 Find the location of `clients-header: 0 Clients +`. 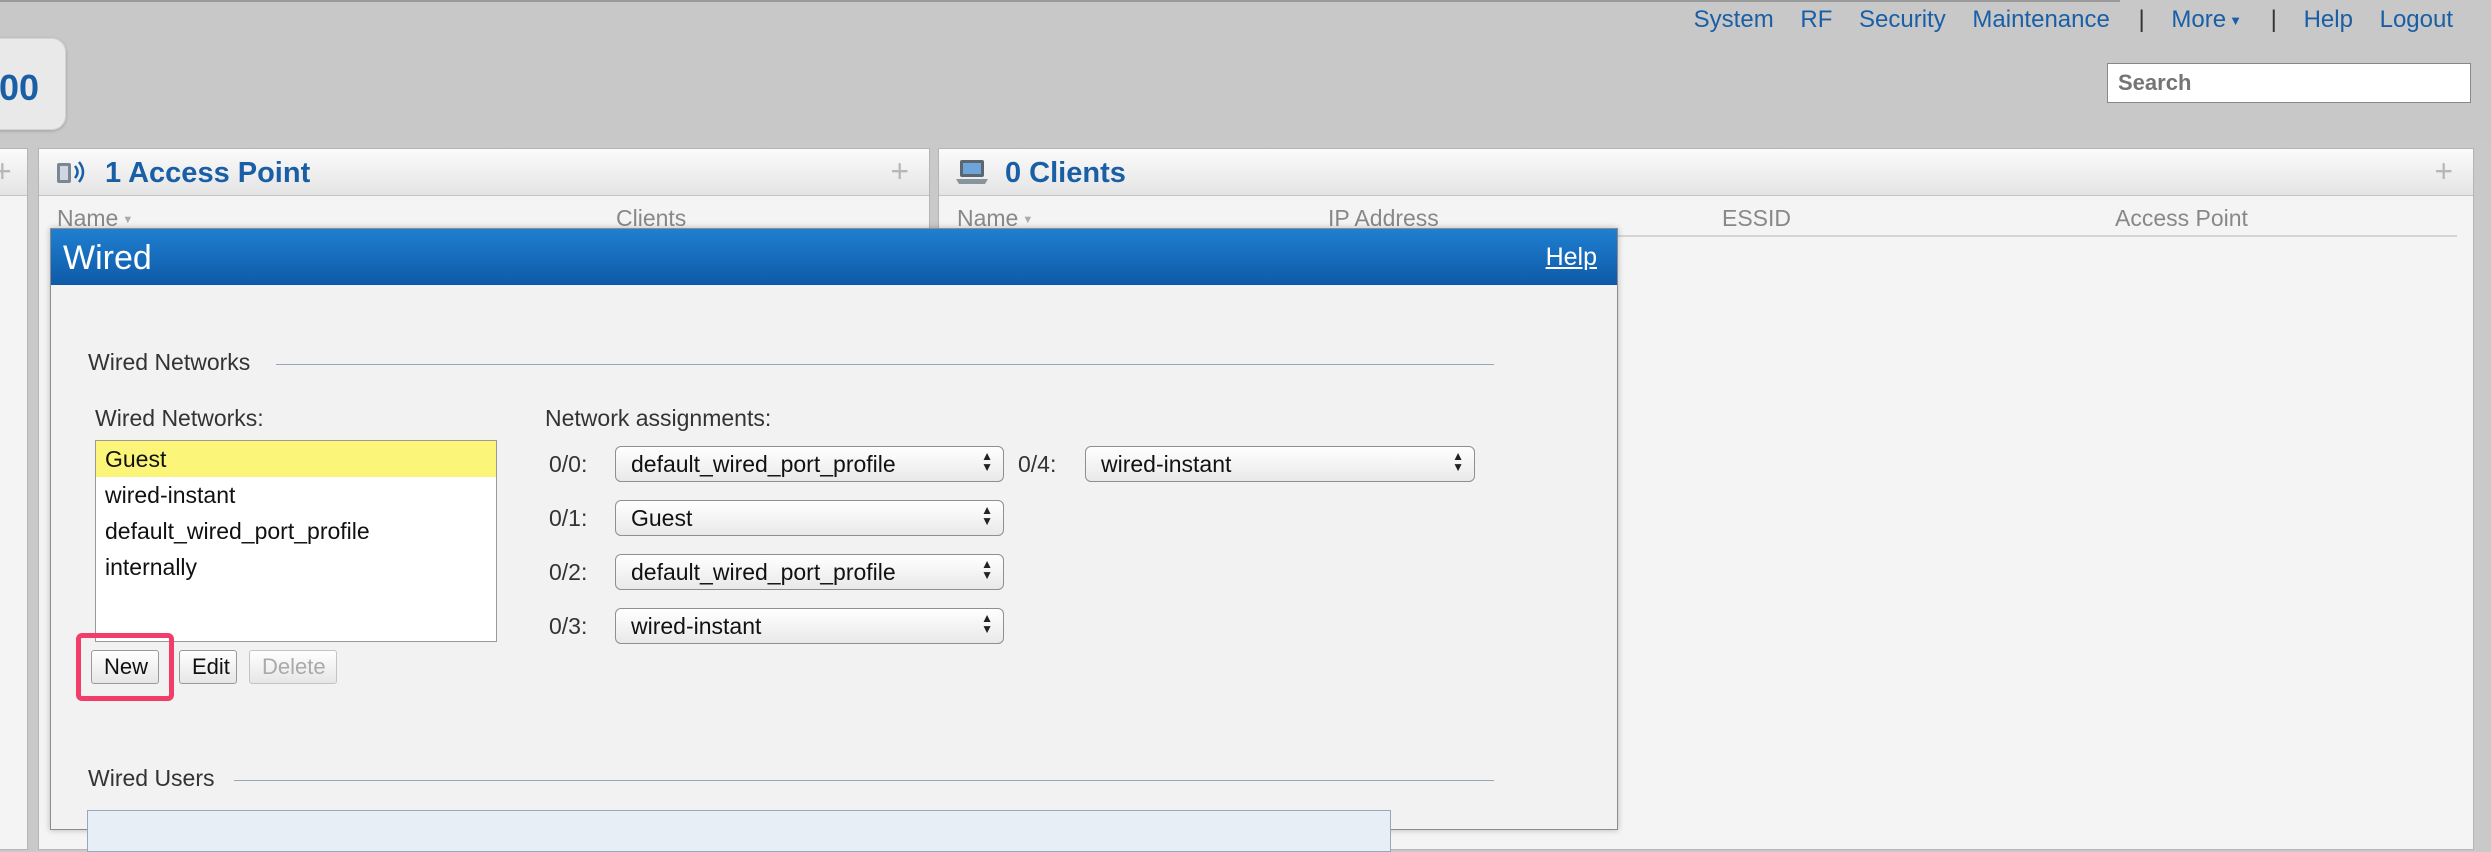

clients-header: 0 Clients + is located at coordinates (1706, 172).